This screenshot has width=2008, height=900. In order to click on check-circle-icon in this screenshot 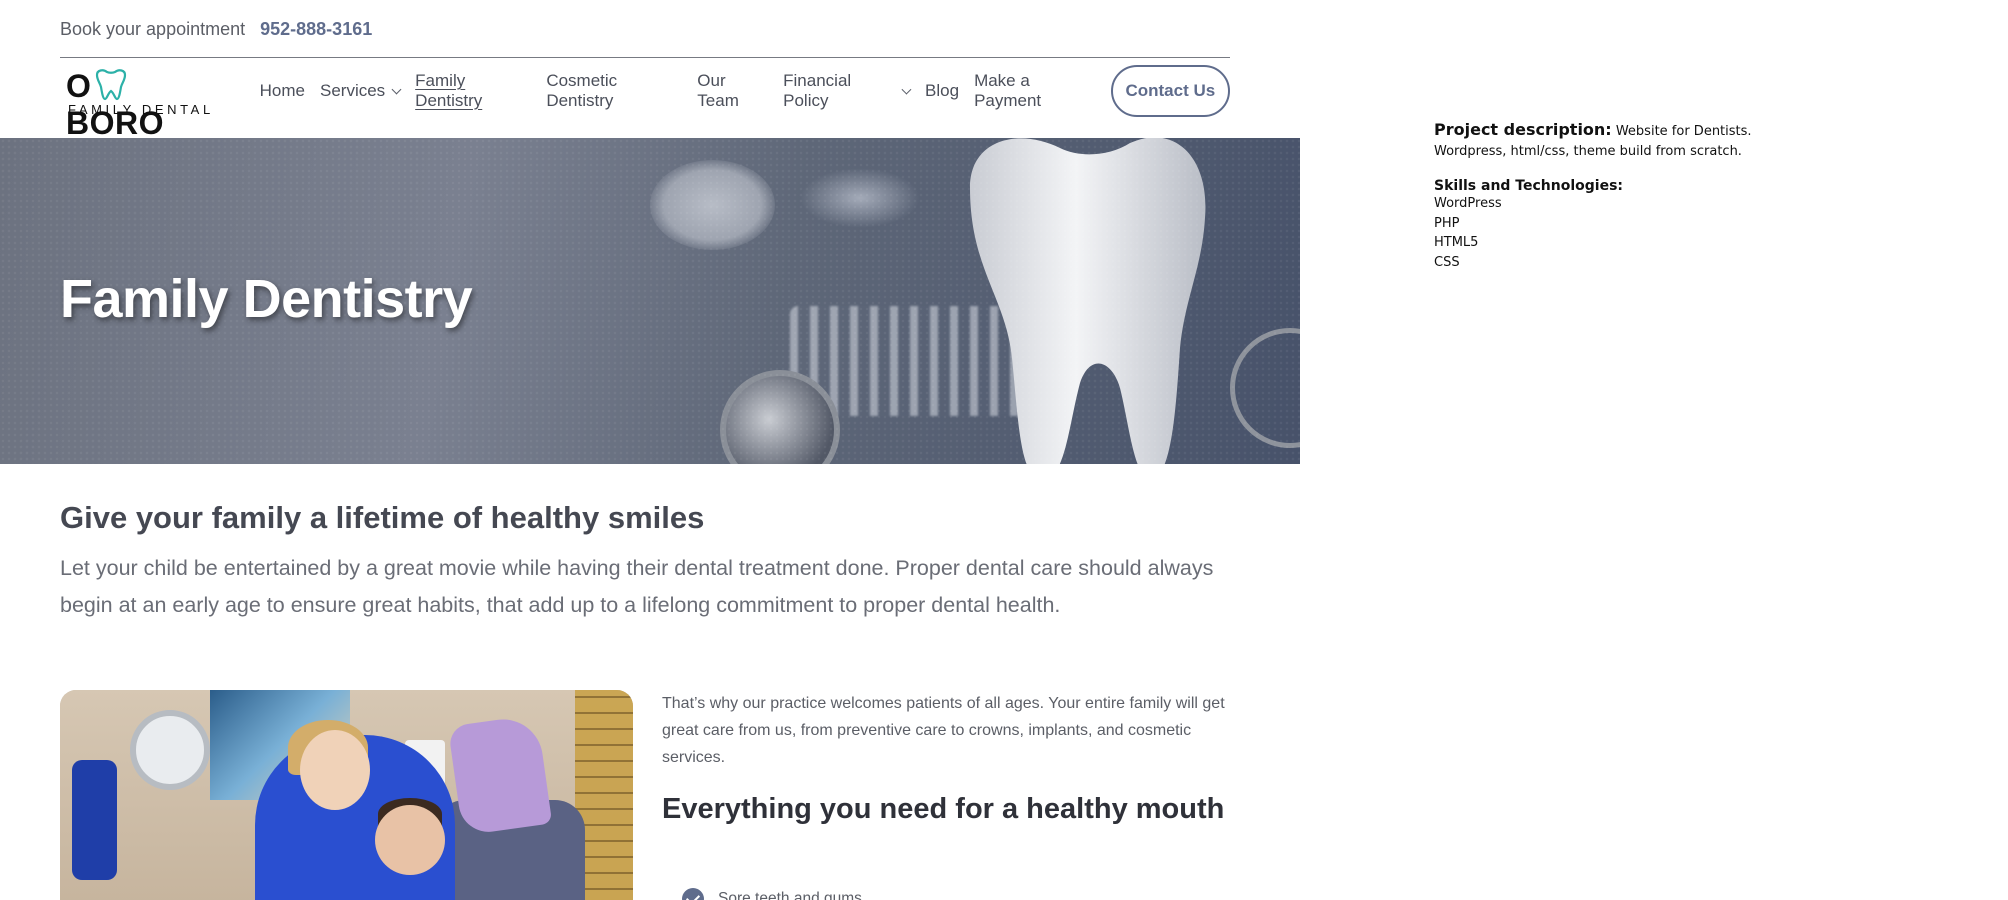, I will do `click(693, 894)`.